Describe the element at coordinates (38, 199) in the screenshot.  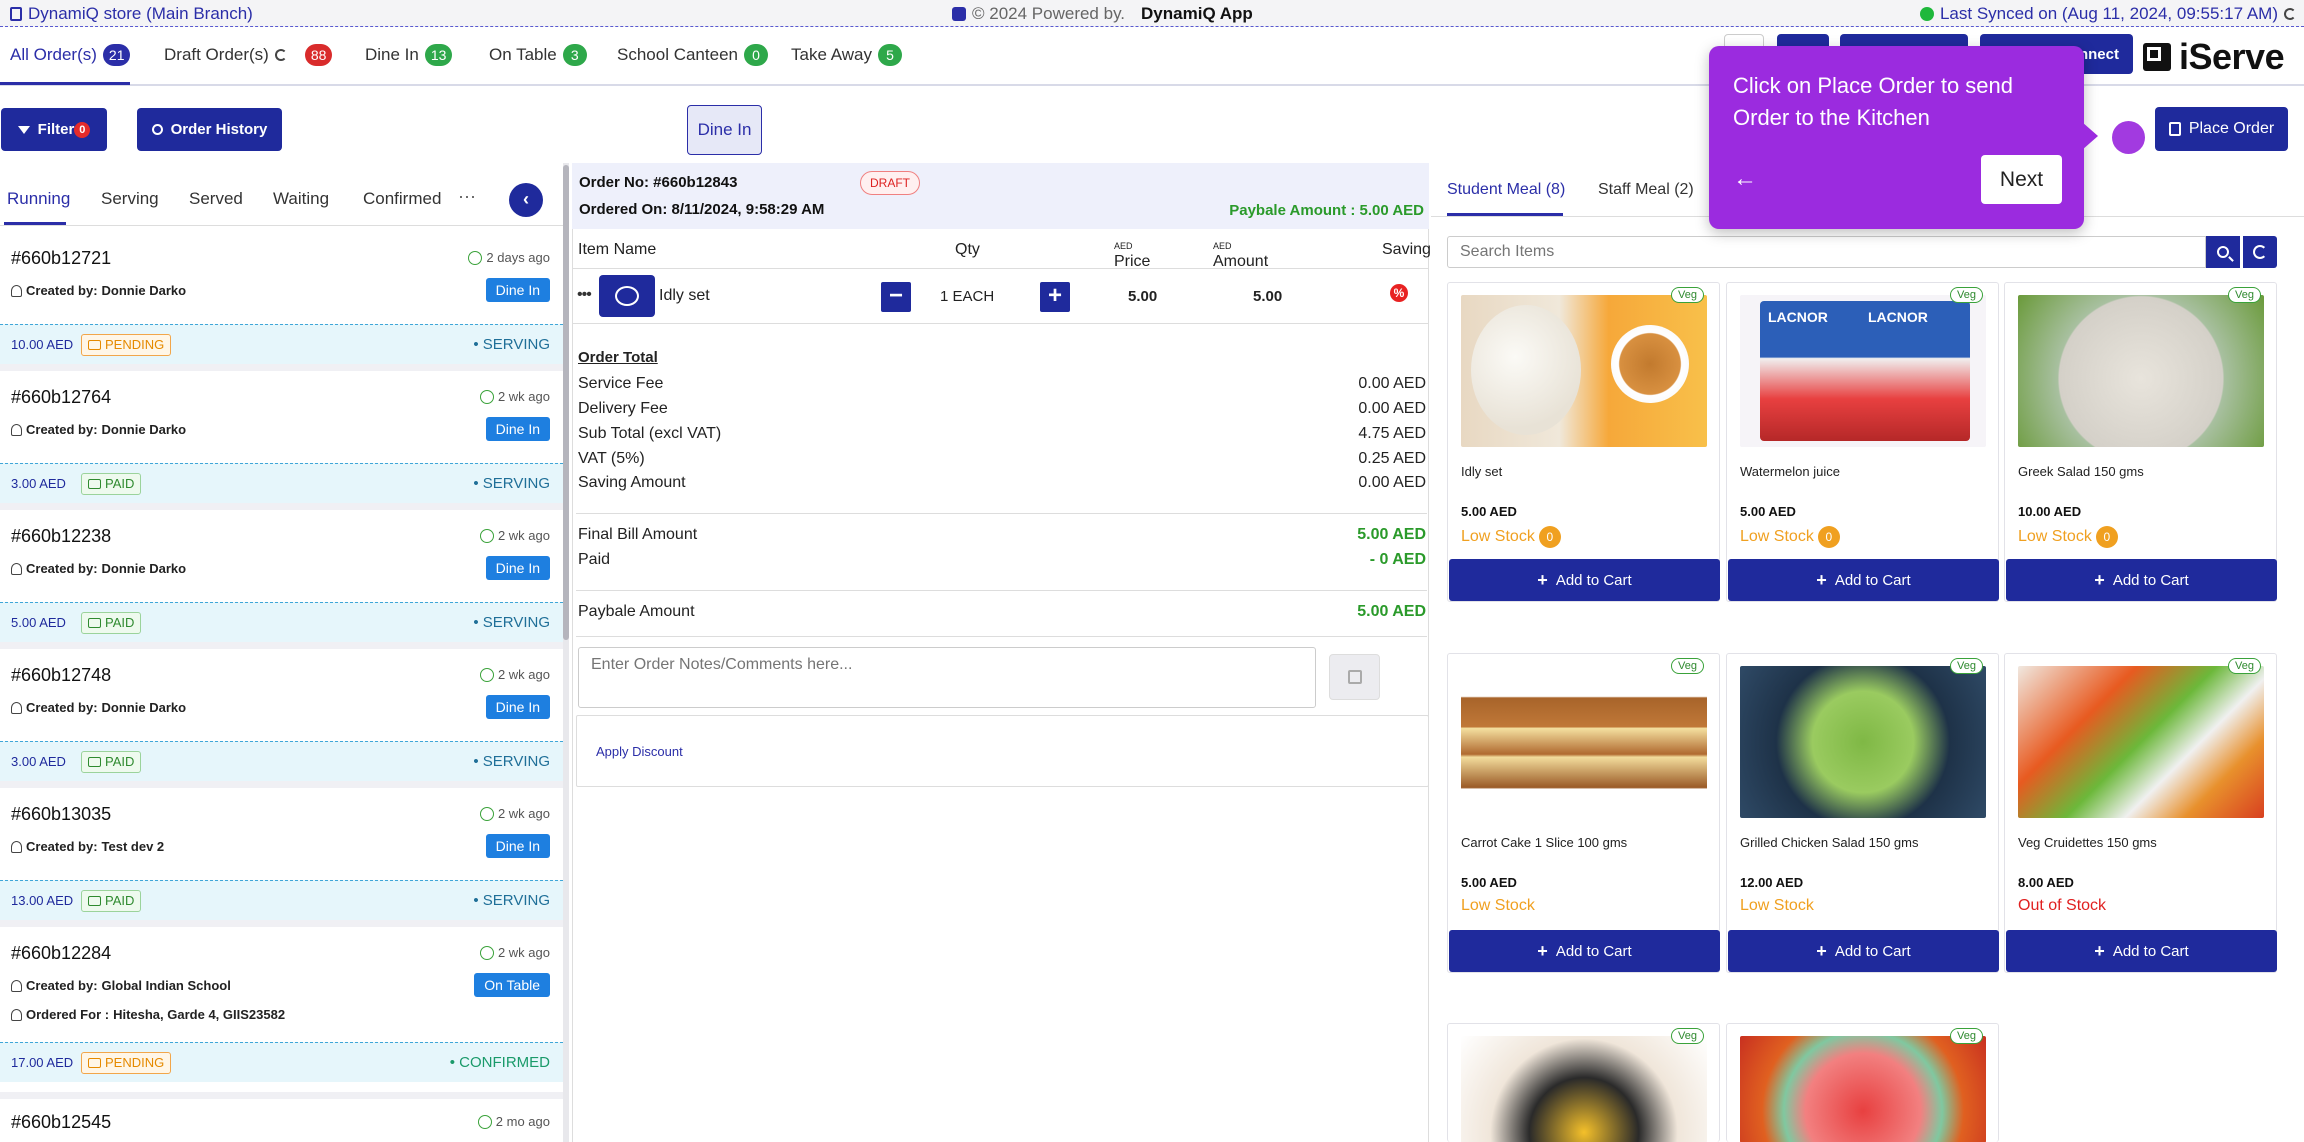
I see `tab-running: Running` at that location.